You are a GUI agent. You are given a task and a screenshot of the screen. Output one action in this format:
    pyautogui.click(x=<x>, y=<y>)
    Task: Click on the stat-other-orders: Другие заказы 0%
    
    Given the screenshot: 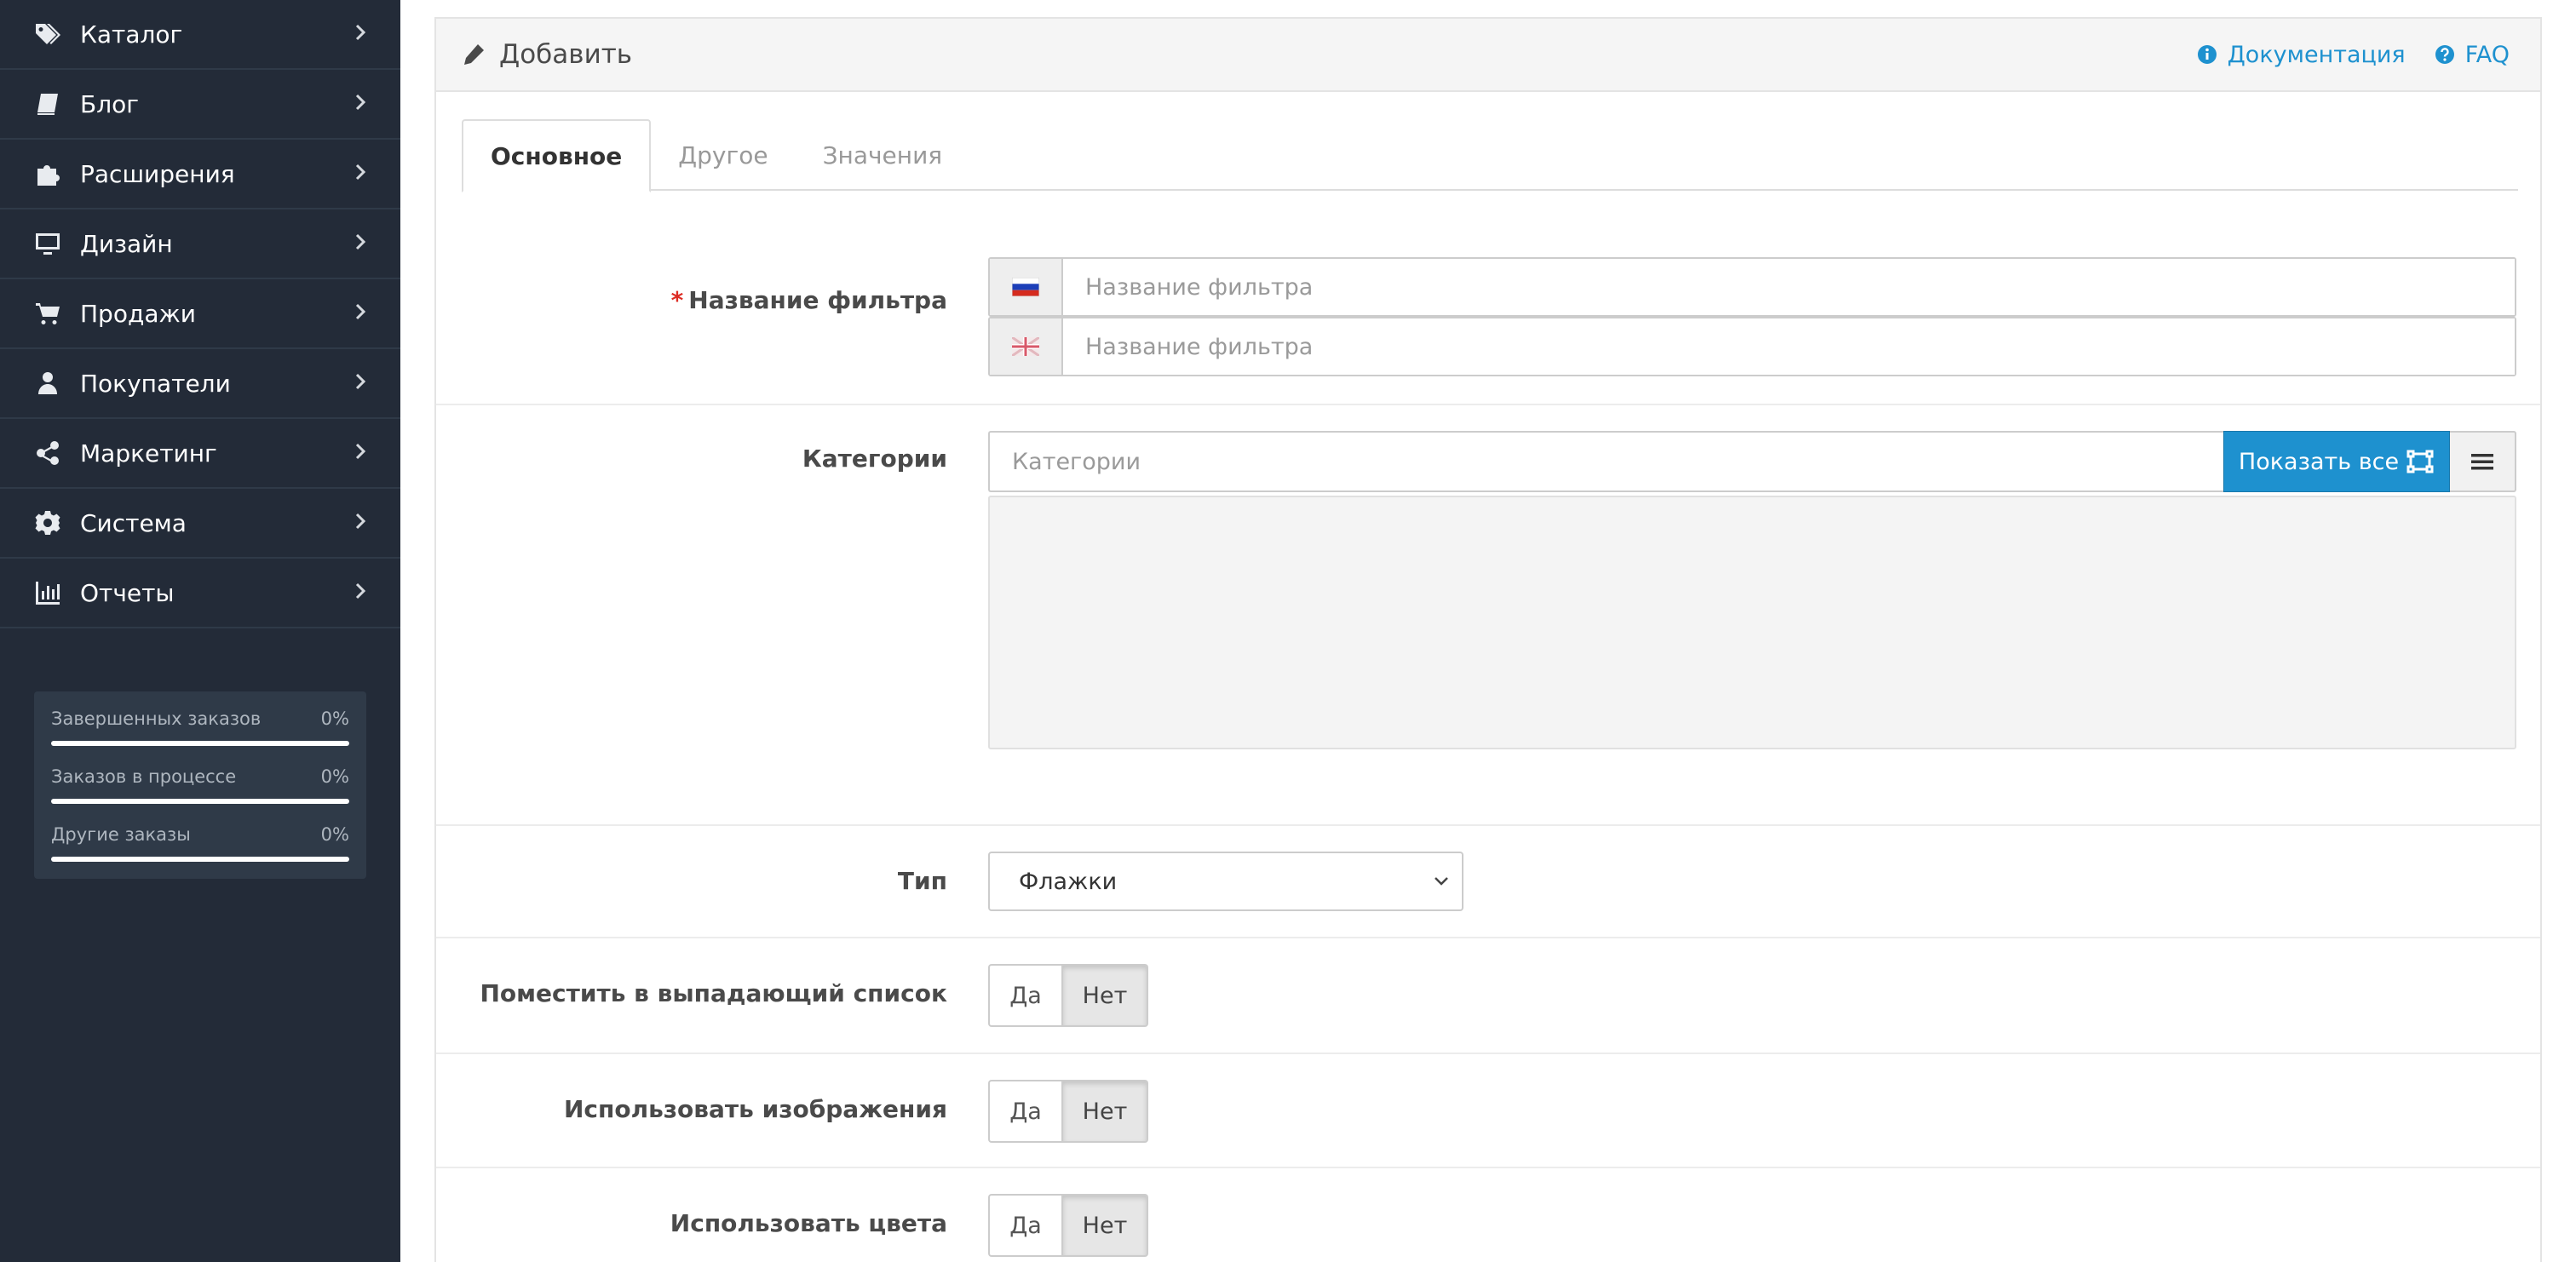 What is the action you would take?
    pyautogui.click(x=200, y=853)
    